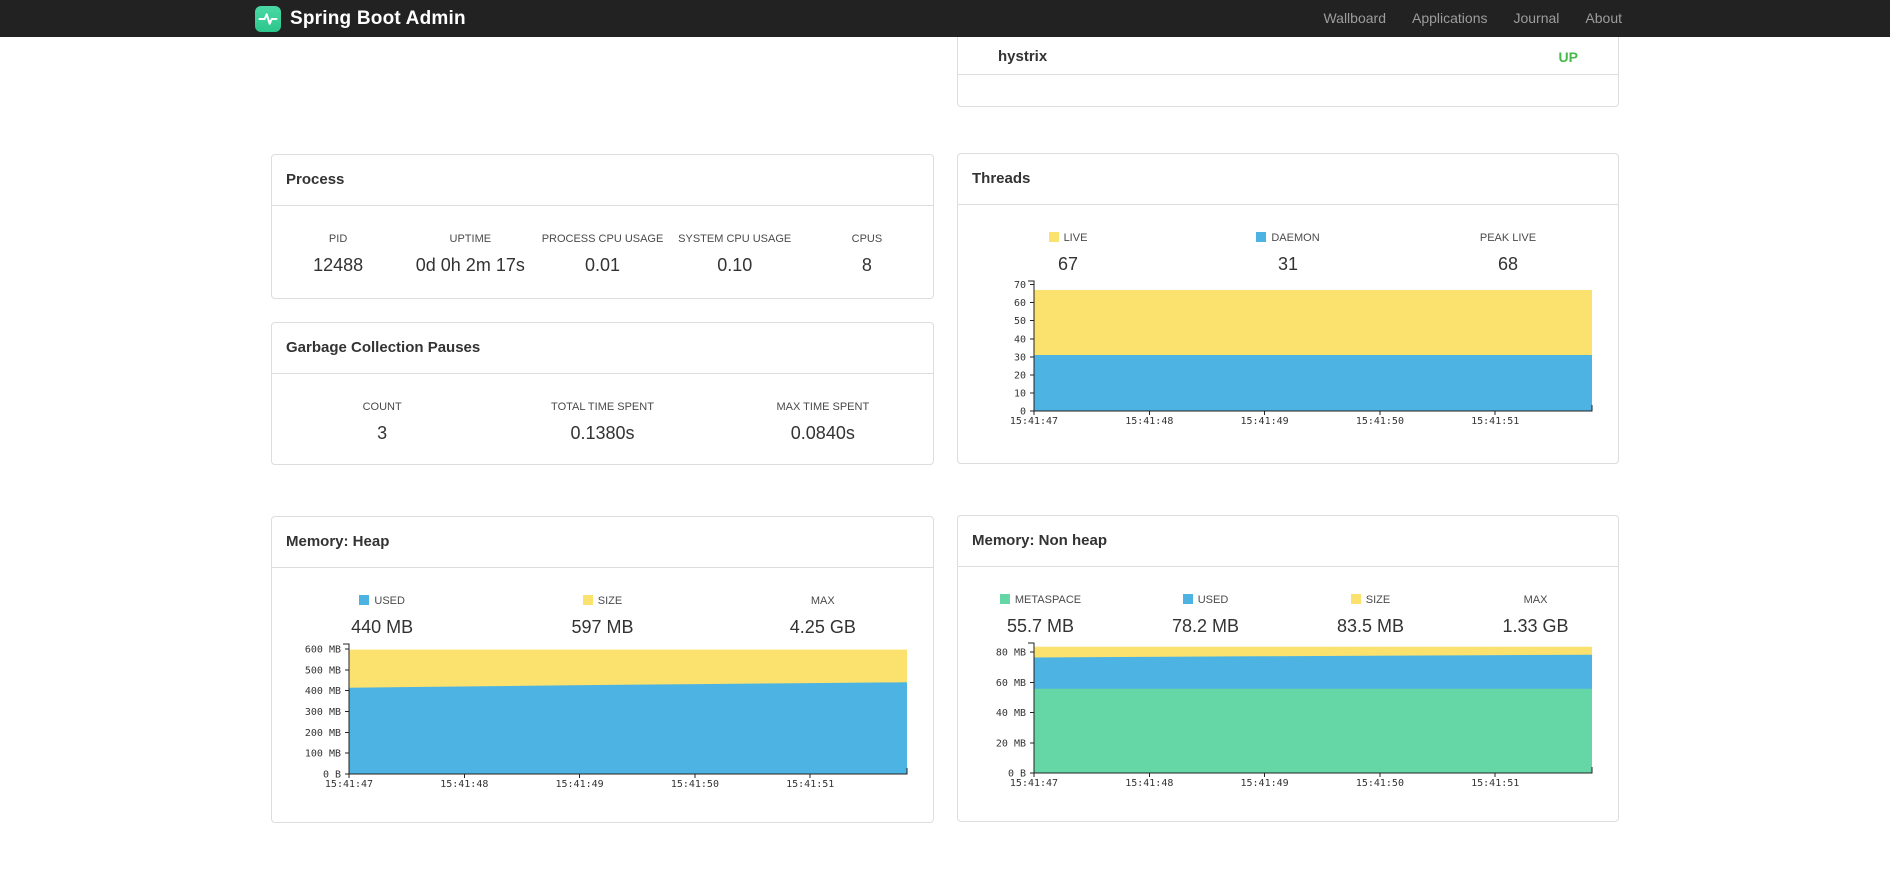 This screenshot has height=892, width=1890. What do you see at coordinates (1011, 683) in the screenshot?
I see `svg-text: 60 MB` at bounding box center [1011, 683].